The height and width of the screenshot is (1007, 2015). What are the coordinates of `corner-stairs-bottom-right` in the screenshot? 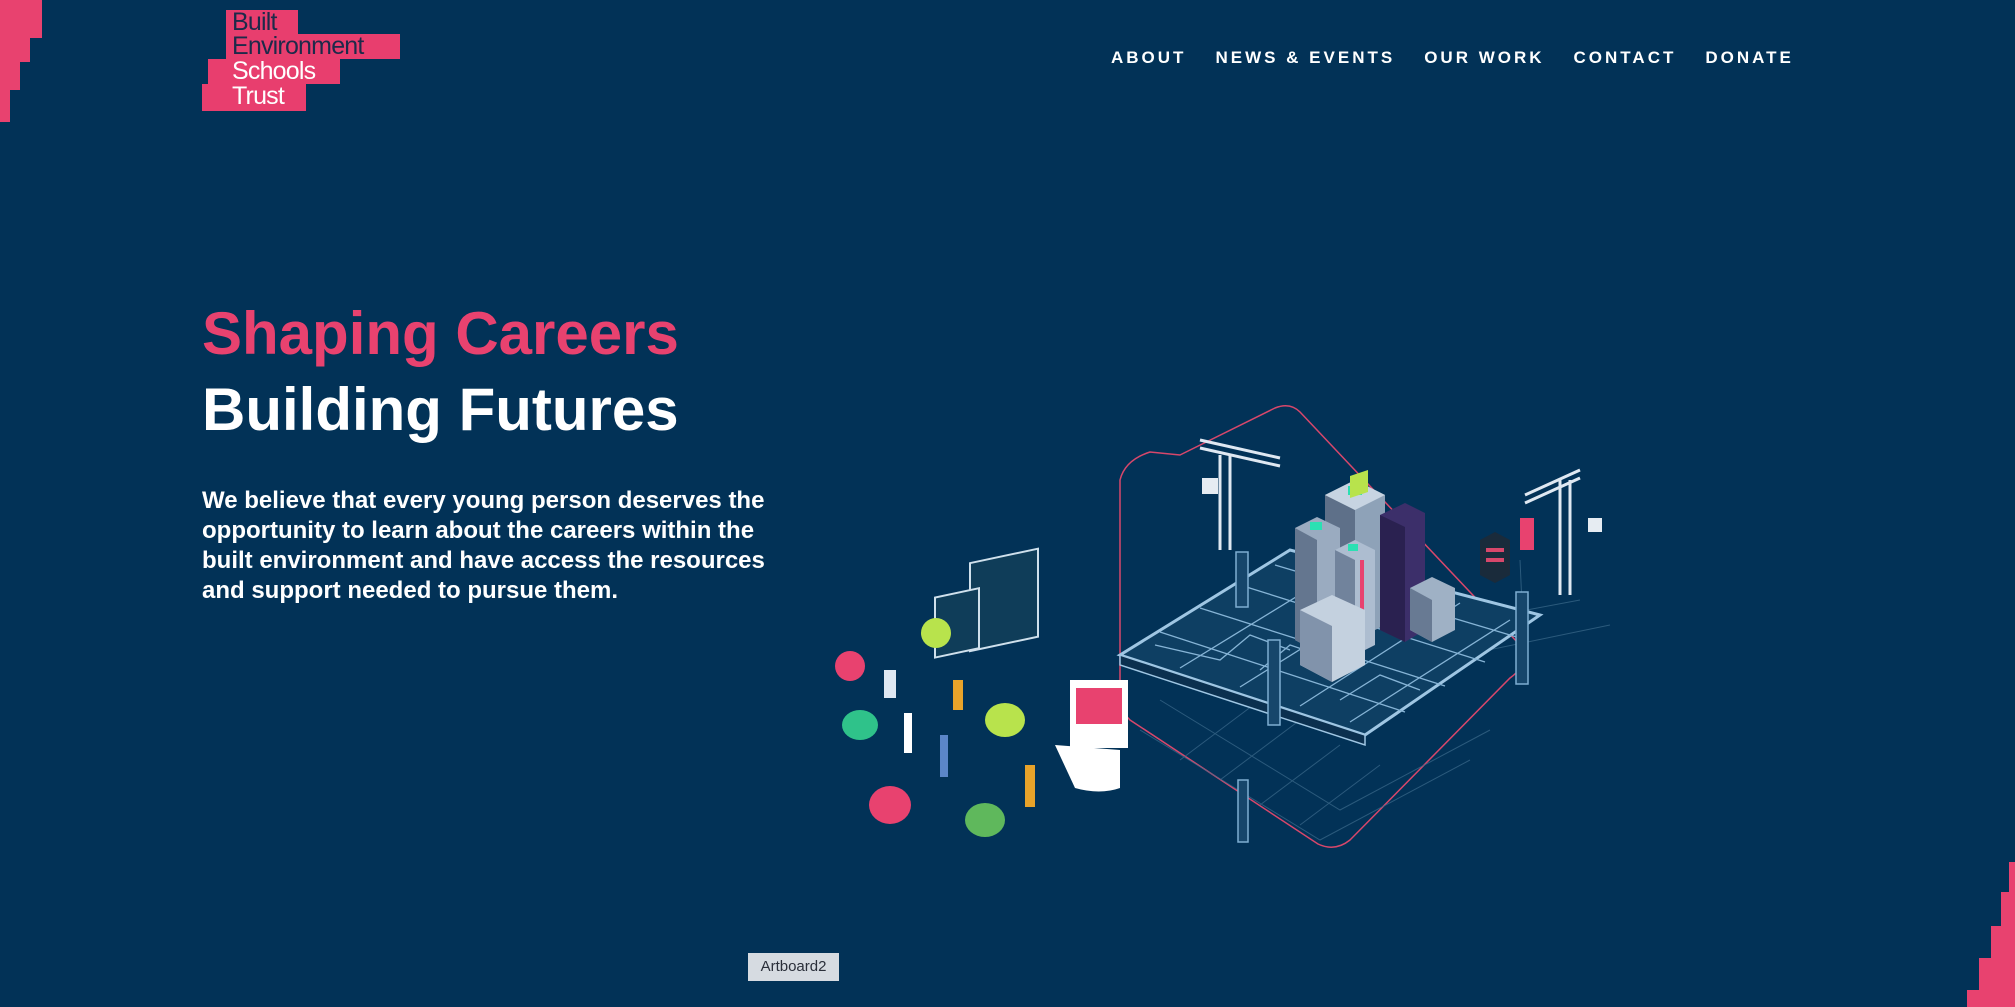 It's located at (1991, 934).